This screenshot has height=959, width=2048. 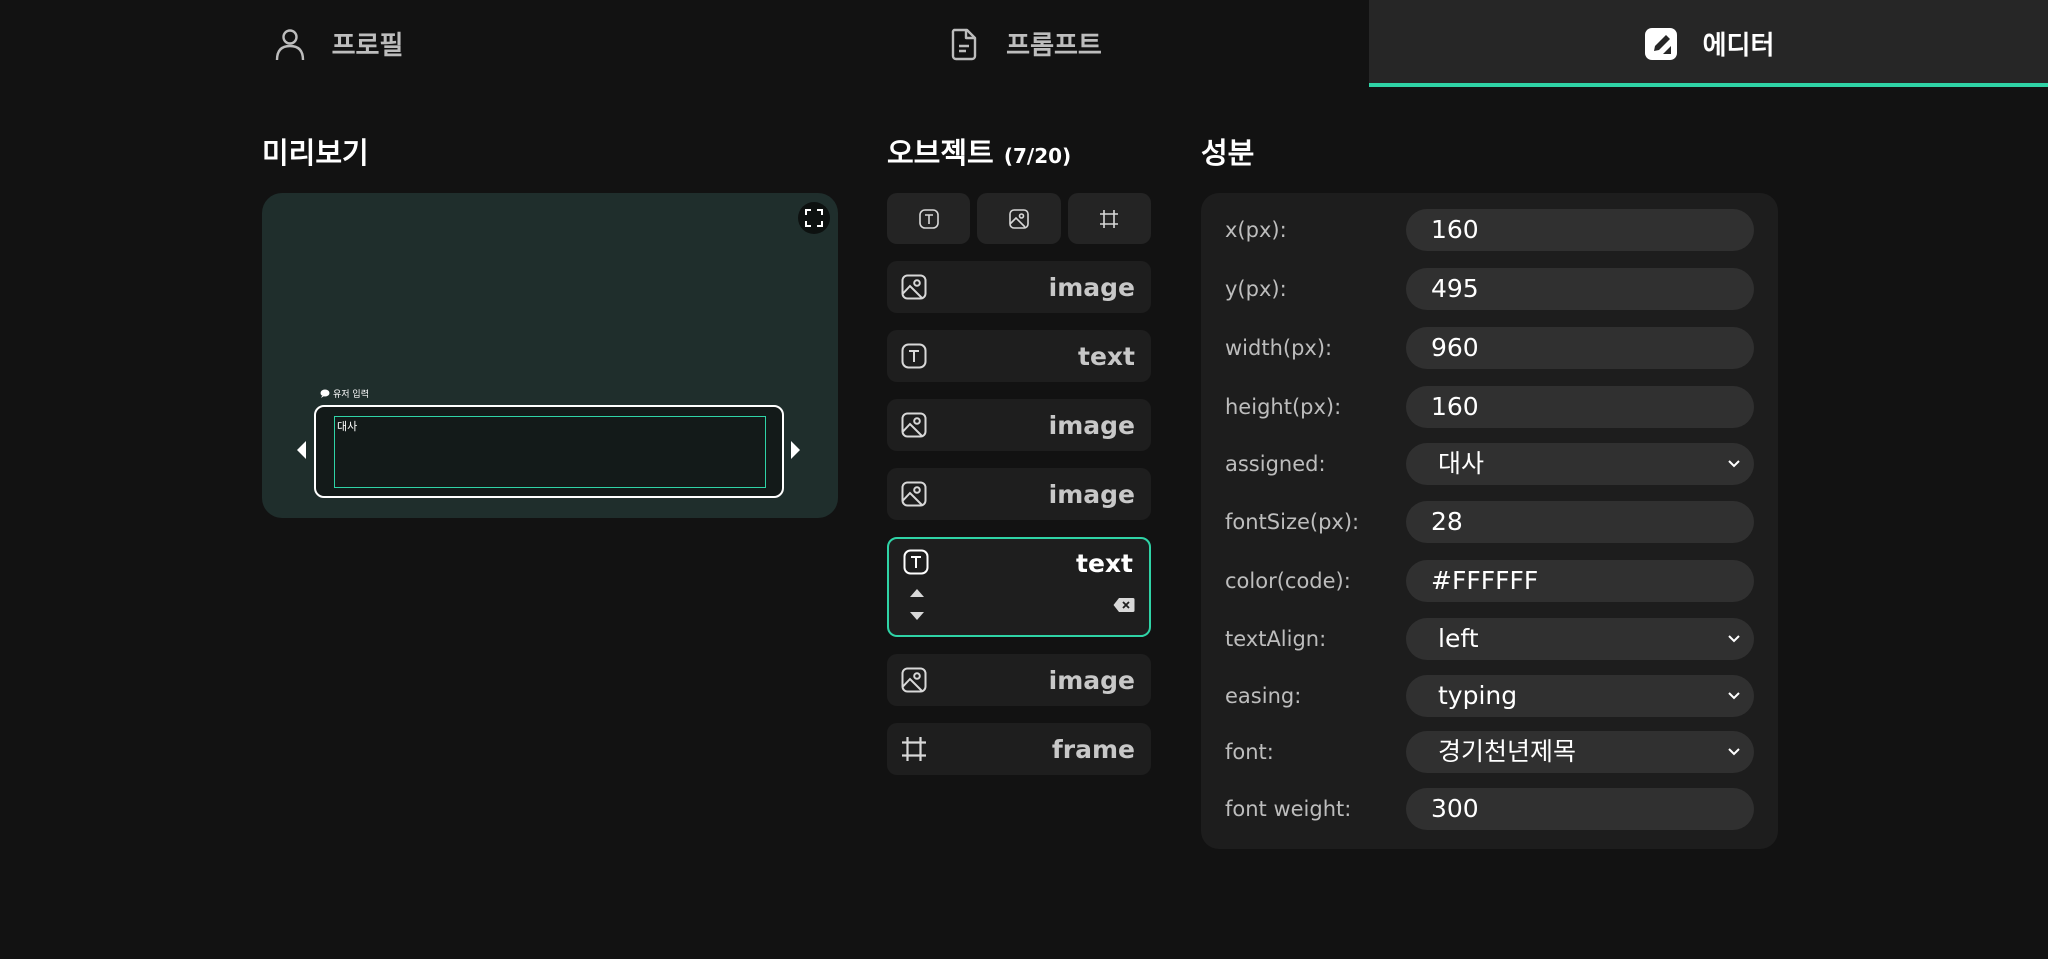 What do you see at coordinates (917, 593) in the screenshot?
I see `move-up-icon` at bounding box center [917, 593].